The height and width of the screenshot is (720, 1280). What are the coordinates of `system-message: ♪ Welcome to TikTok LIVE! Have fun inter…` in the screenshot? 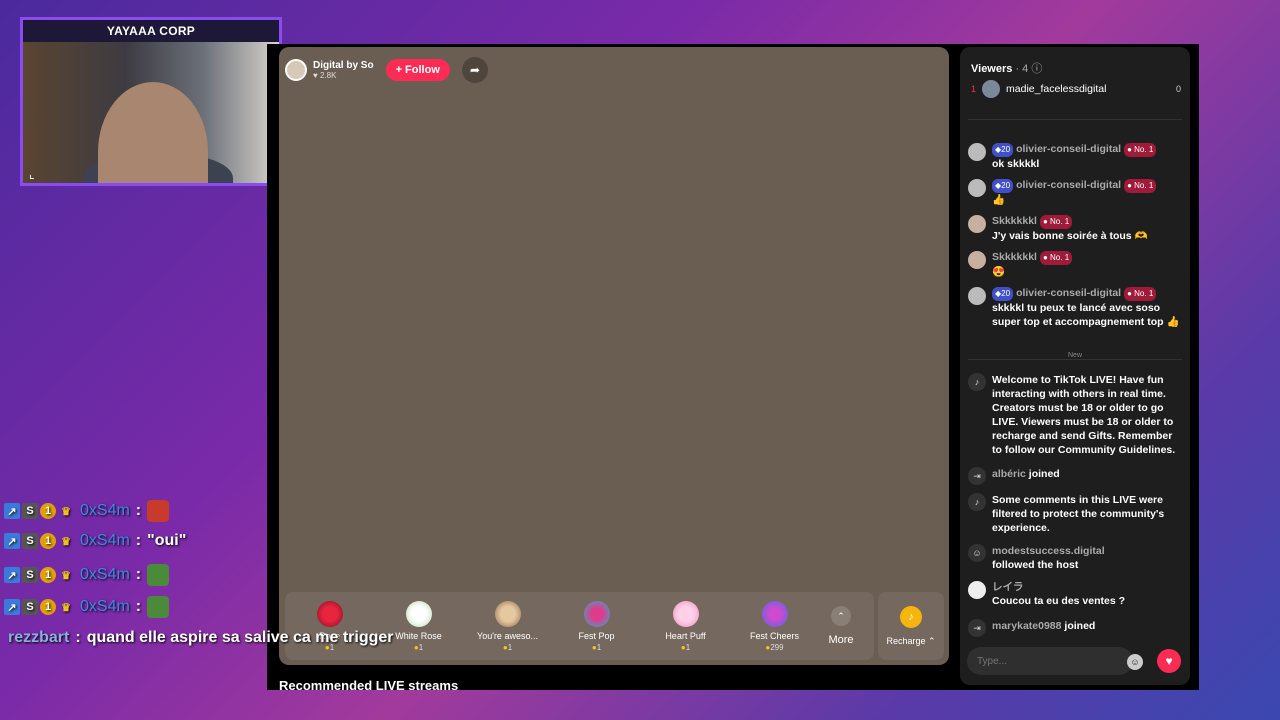 It's located at (1075, 415).